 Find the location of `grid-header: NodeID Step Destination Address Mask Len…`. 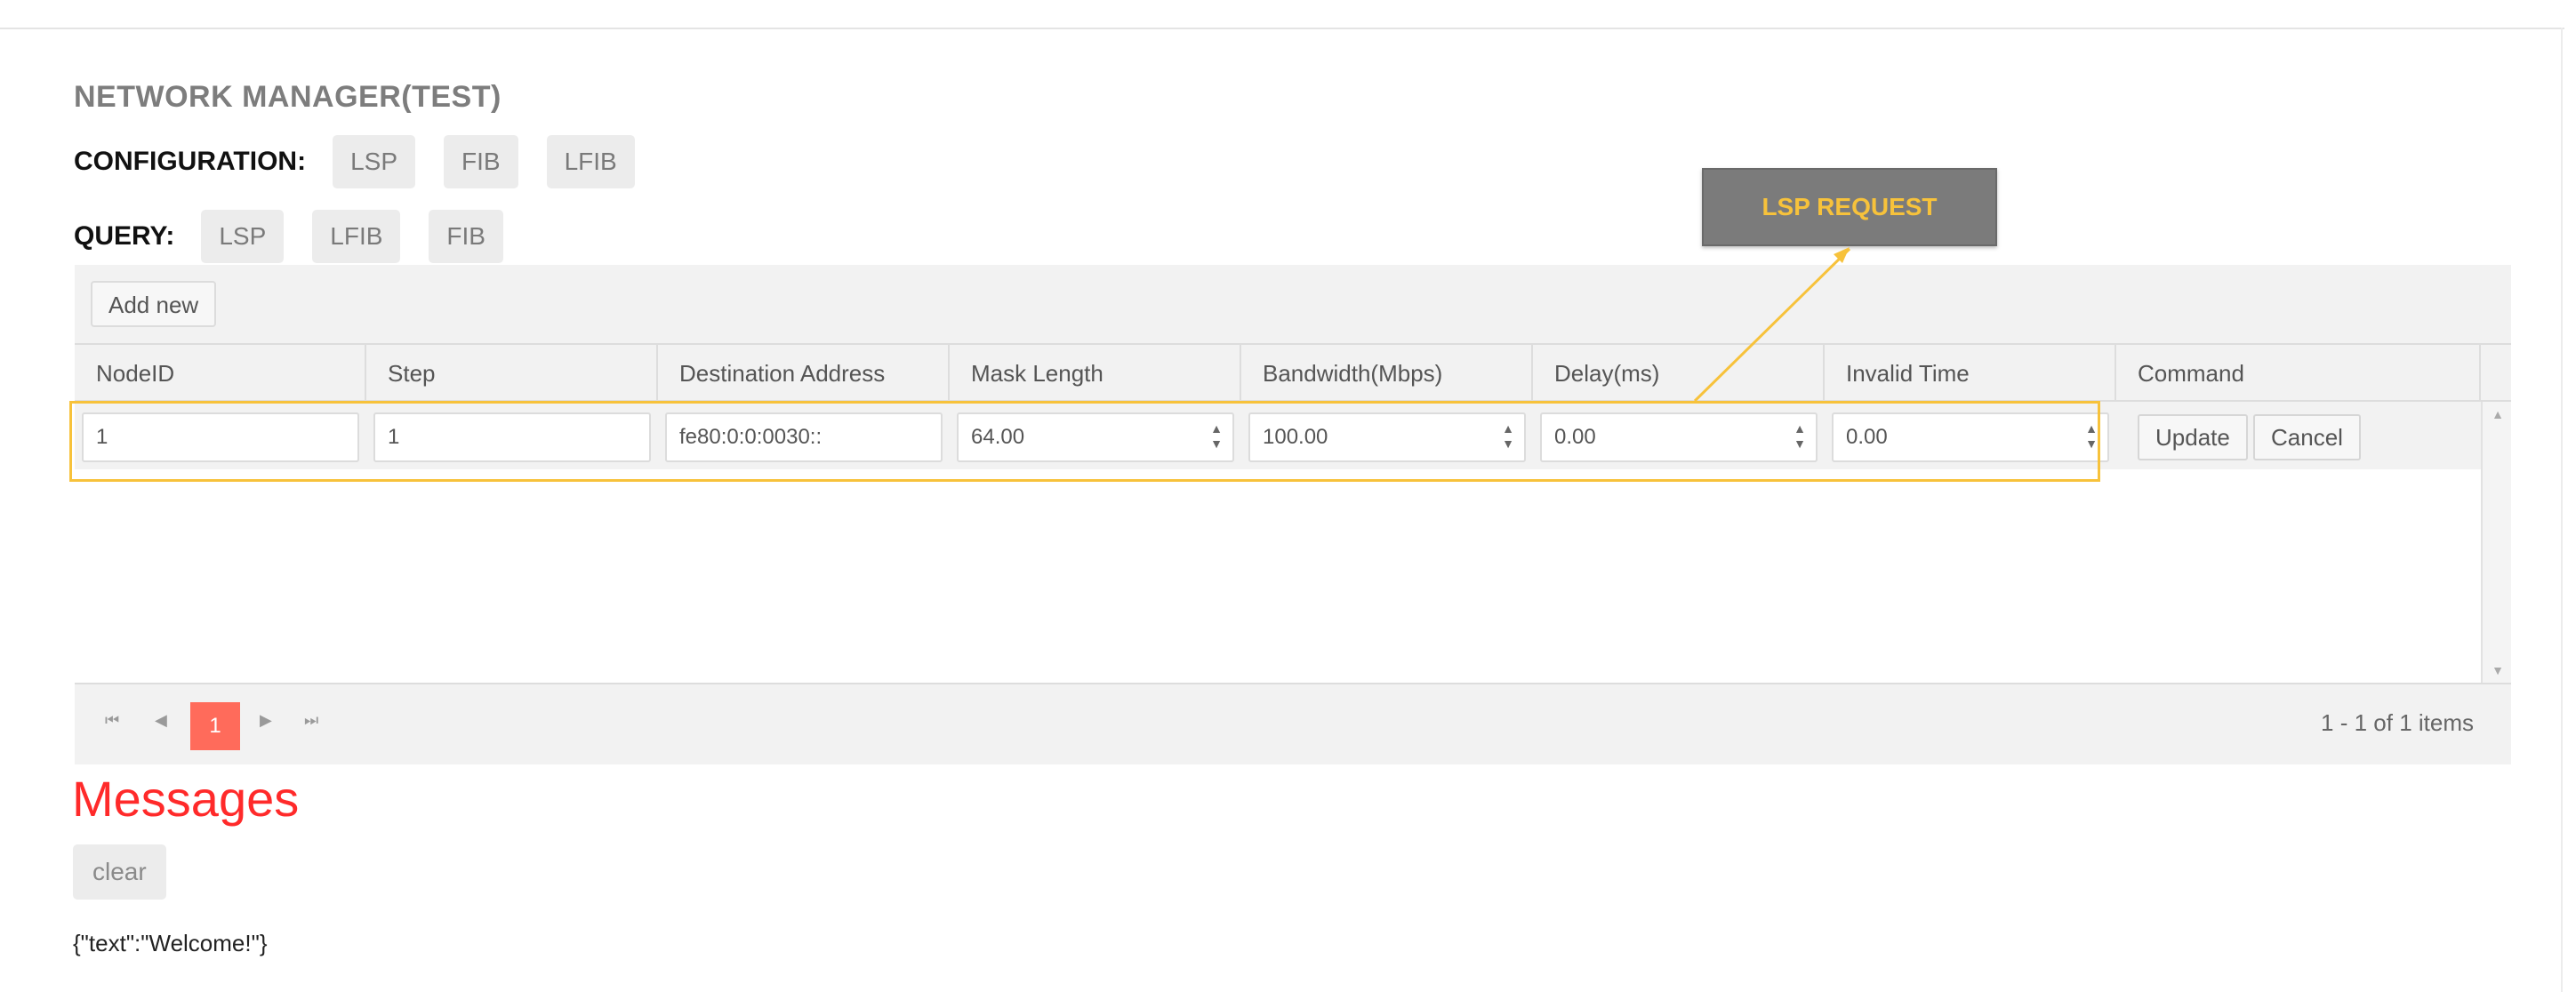

grid-header: NodeID Step Destination Address Mask Len… is located at coordinates (1293, 372).